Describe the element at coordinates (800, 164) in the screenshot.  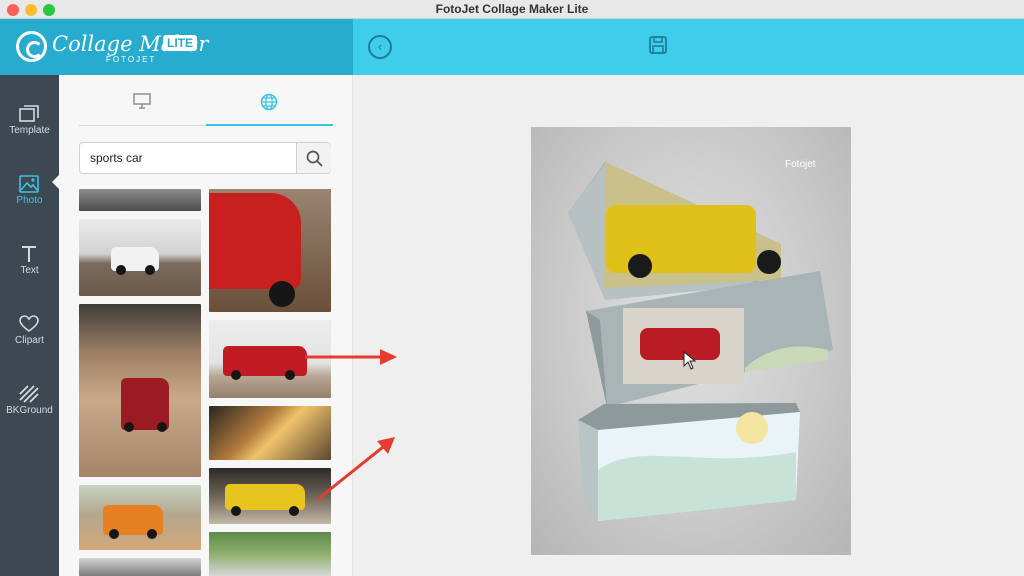
I see `watermark-text: Fotojet` at that location.